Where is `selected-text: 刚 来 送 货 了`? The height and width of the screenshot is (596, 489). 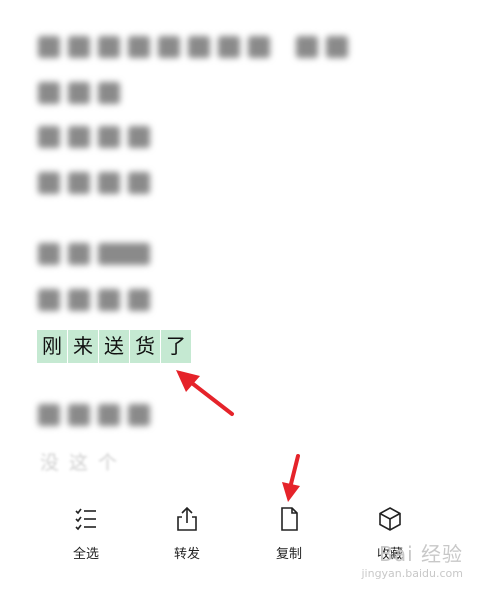
selected-text: 刚 来 送 货 了 is located at coordinates (114, 346).